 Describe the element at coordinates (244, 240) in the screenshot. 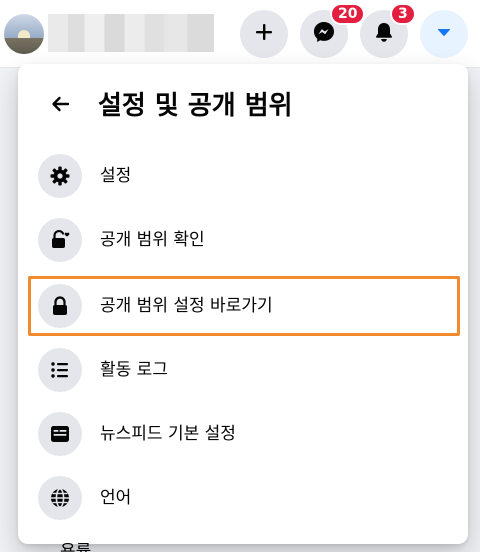

I see `menu-item-privacy-checkup: 공개 범위 확인` at that location.